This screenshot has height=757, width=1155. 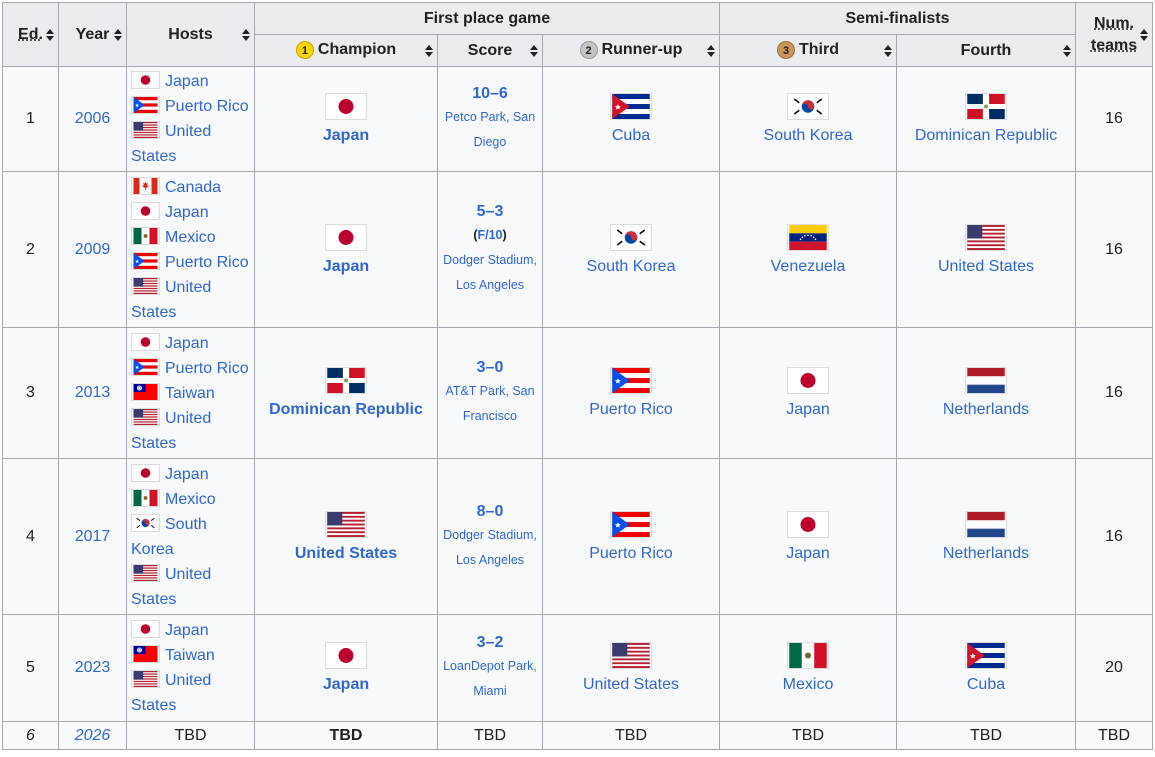 I want to click on header-year: Year, so click(x=92, y=34).